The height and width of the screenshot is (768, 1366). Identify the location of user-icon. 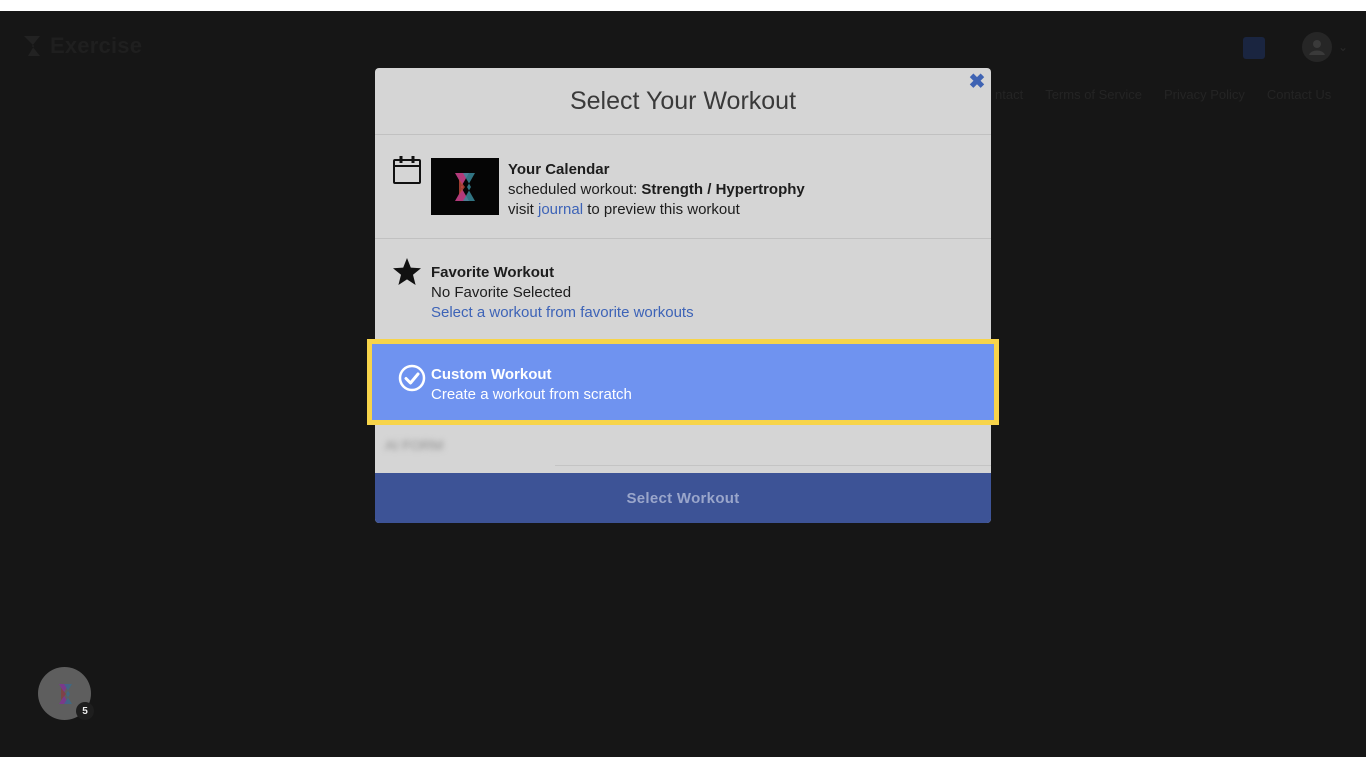
(1317, 47).